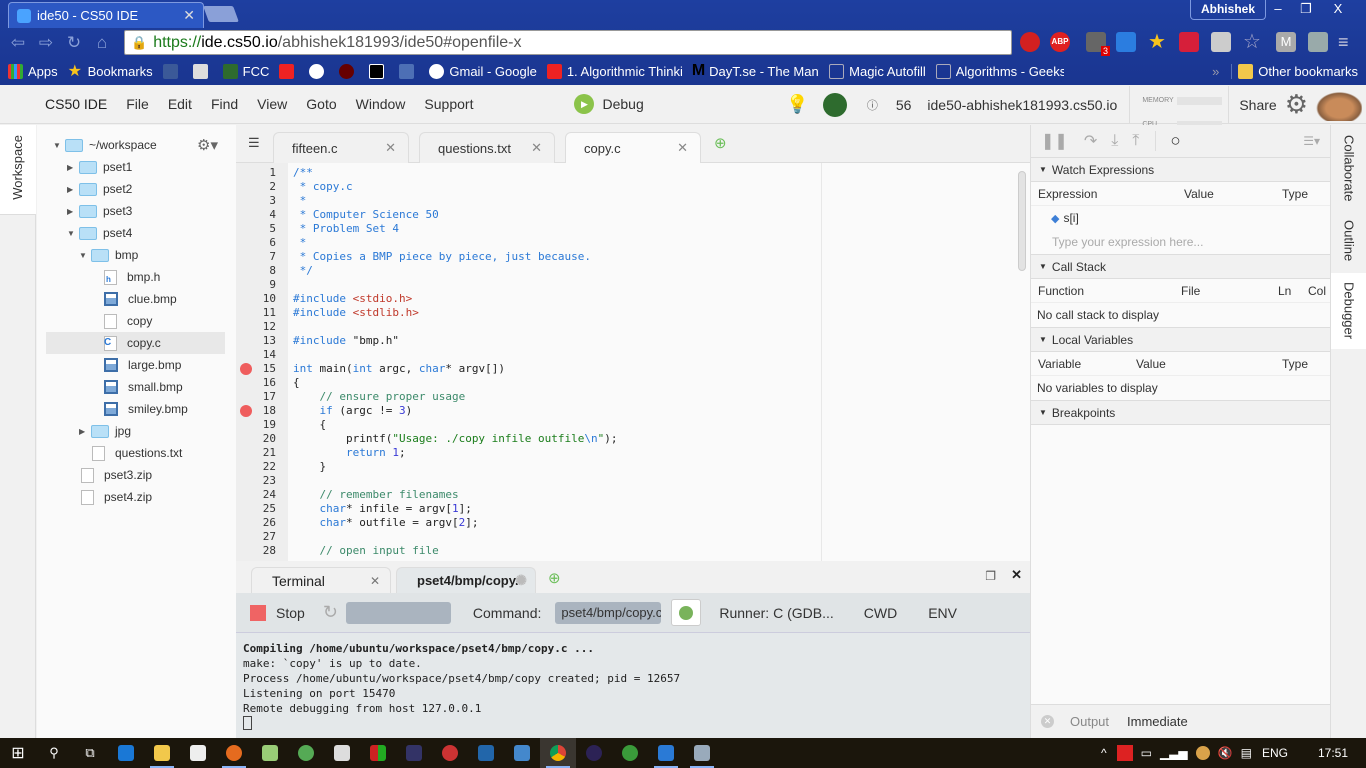 This screenshot has width=1366, height=768. Describe the element at coordinates (162, 753) in the screenshot. I see `taskbar-explorer` at that location.